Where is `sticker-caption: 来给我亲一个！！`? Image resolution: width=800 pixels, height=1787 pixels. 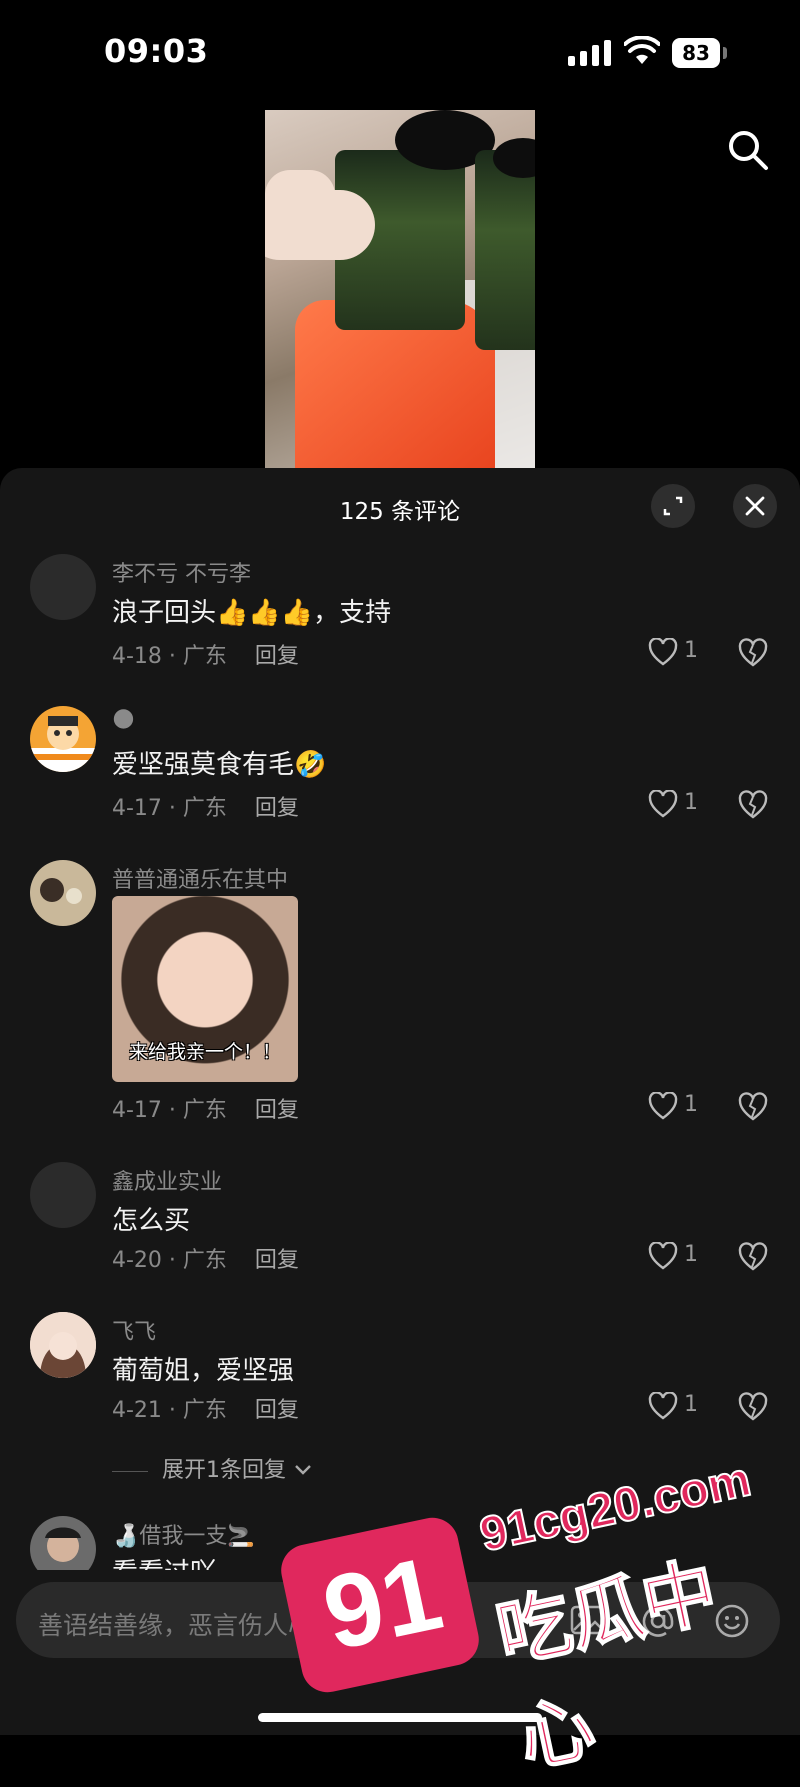 sticker-caption: 来给我亲一个！！ is located at coordinates (204, 1052).